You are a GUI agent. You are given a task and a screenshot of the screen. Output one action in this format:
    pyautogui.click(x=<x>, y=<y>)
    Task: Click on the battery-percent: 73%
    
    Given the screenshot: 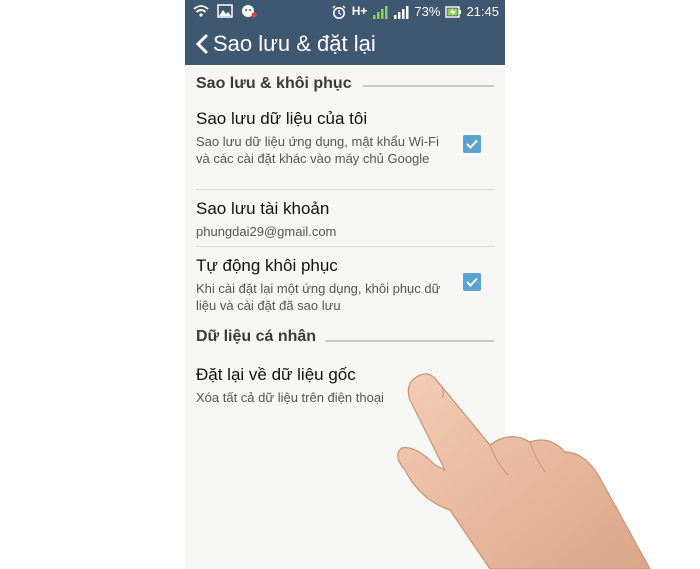 What is the action you would take?
    pyautogui.click(x=427, y=11)
    